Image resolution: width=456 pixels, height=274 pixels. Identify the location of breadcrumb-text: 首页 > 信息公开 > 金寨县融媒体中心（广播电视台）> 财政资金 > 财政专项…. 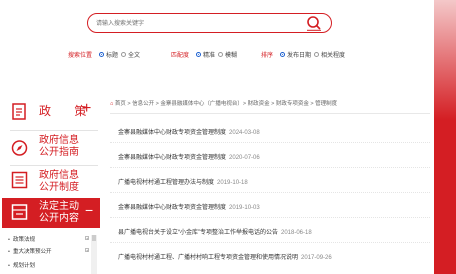
(226, 104).